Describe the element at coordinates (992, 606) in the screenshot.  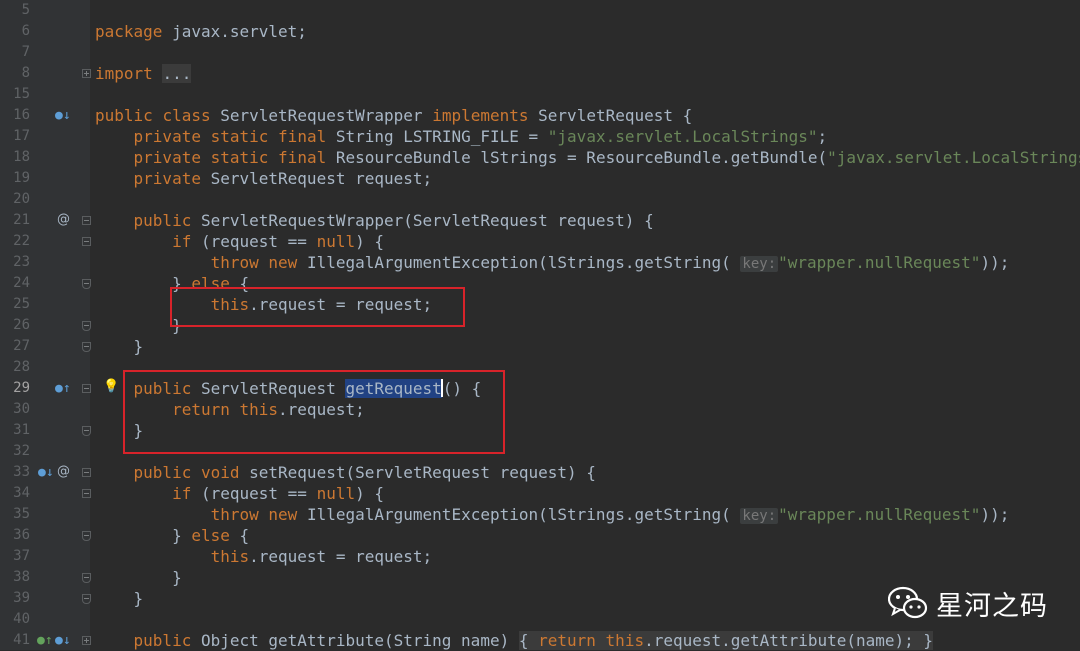
I see `watermark-text: 星河之码` at that location.